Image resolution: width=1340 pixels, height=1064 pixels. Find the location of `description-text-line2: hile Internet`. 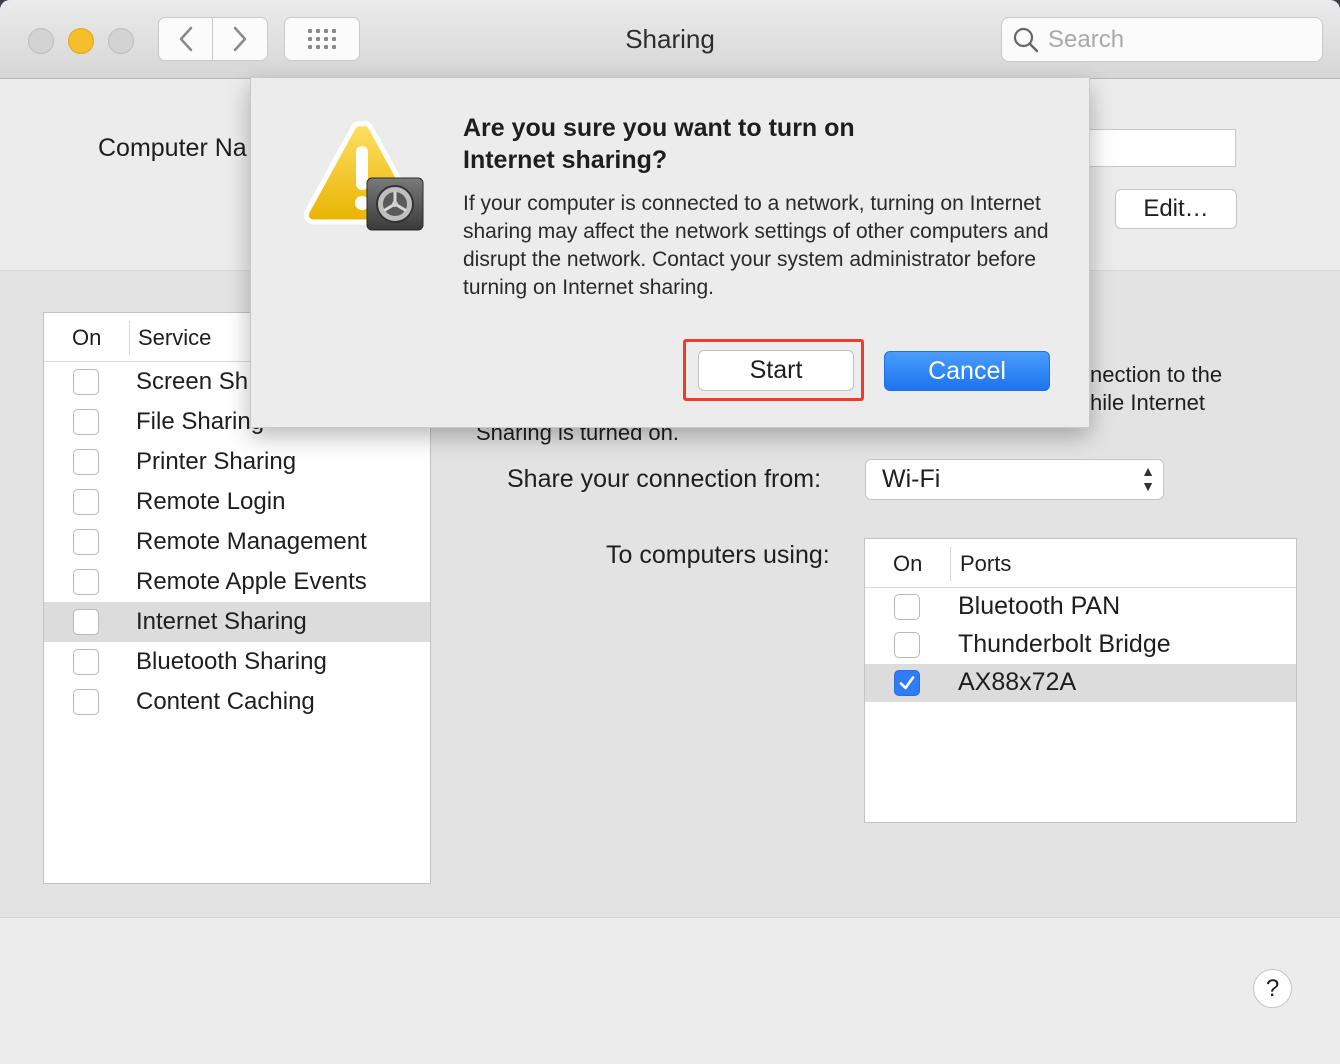

description-text-line2: hile Internet is located at coordinates (1147, 402).